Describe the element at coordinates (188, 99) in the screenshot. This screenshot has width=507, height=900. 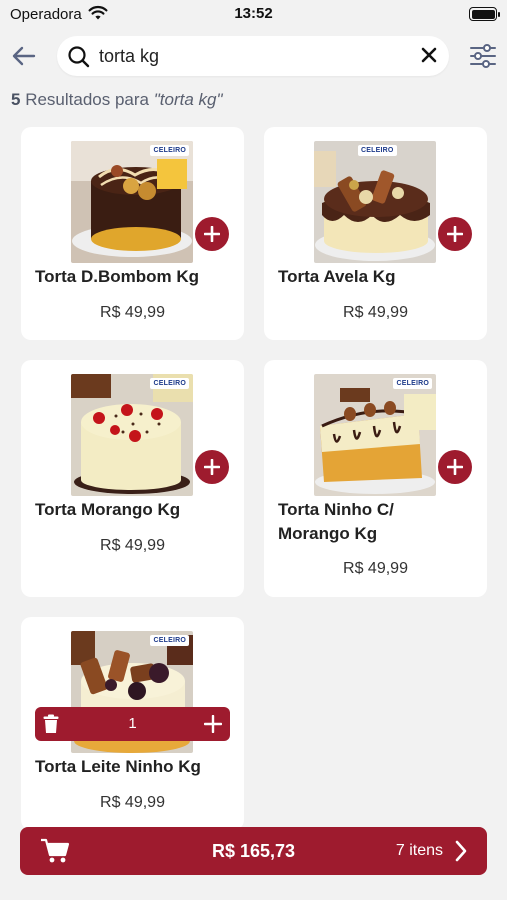
I see `results-query: "torta kg"` at that location.